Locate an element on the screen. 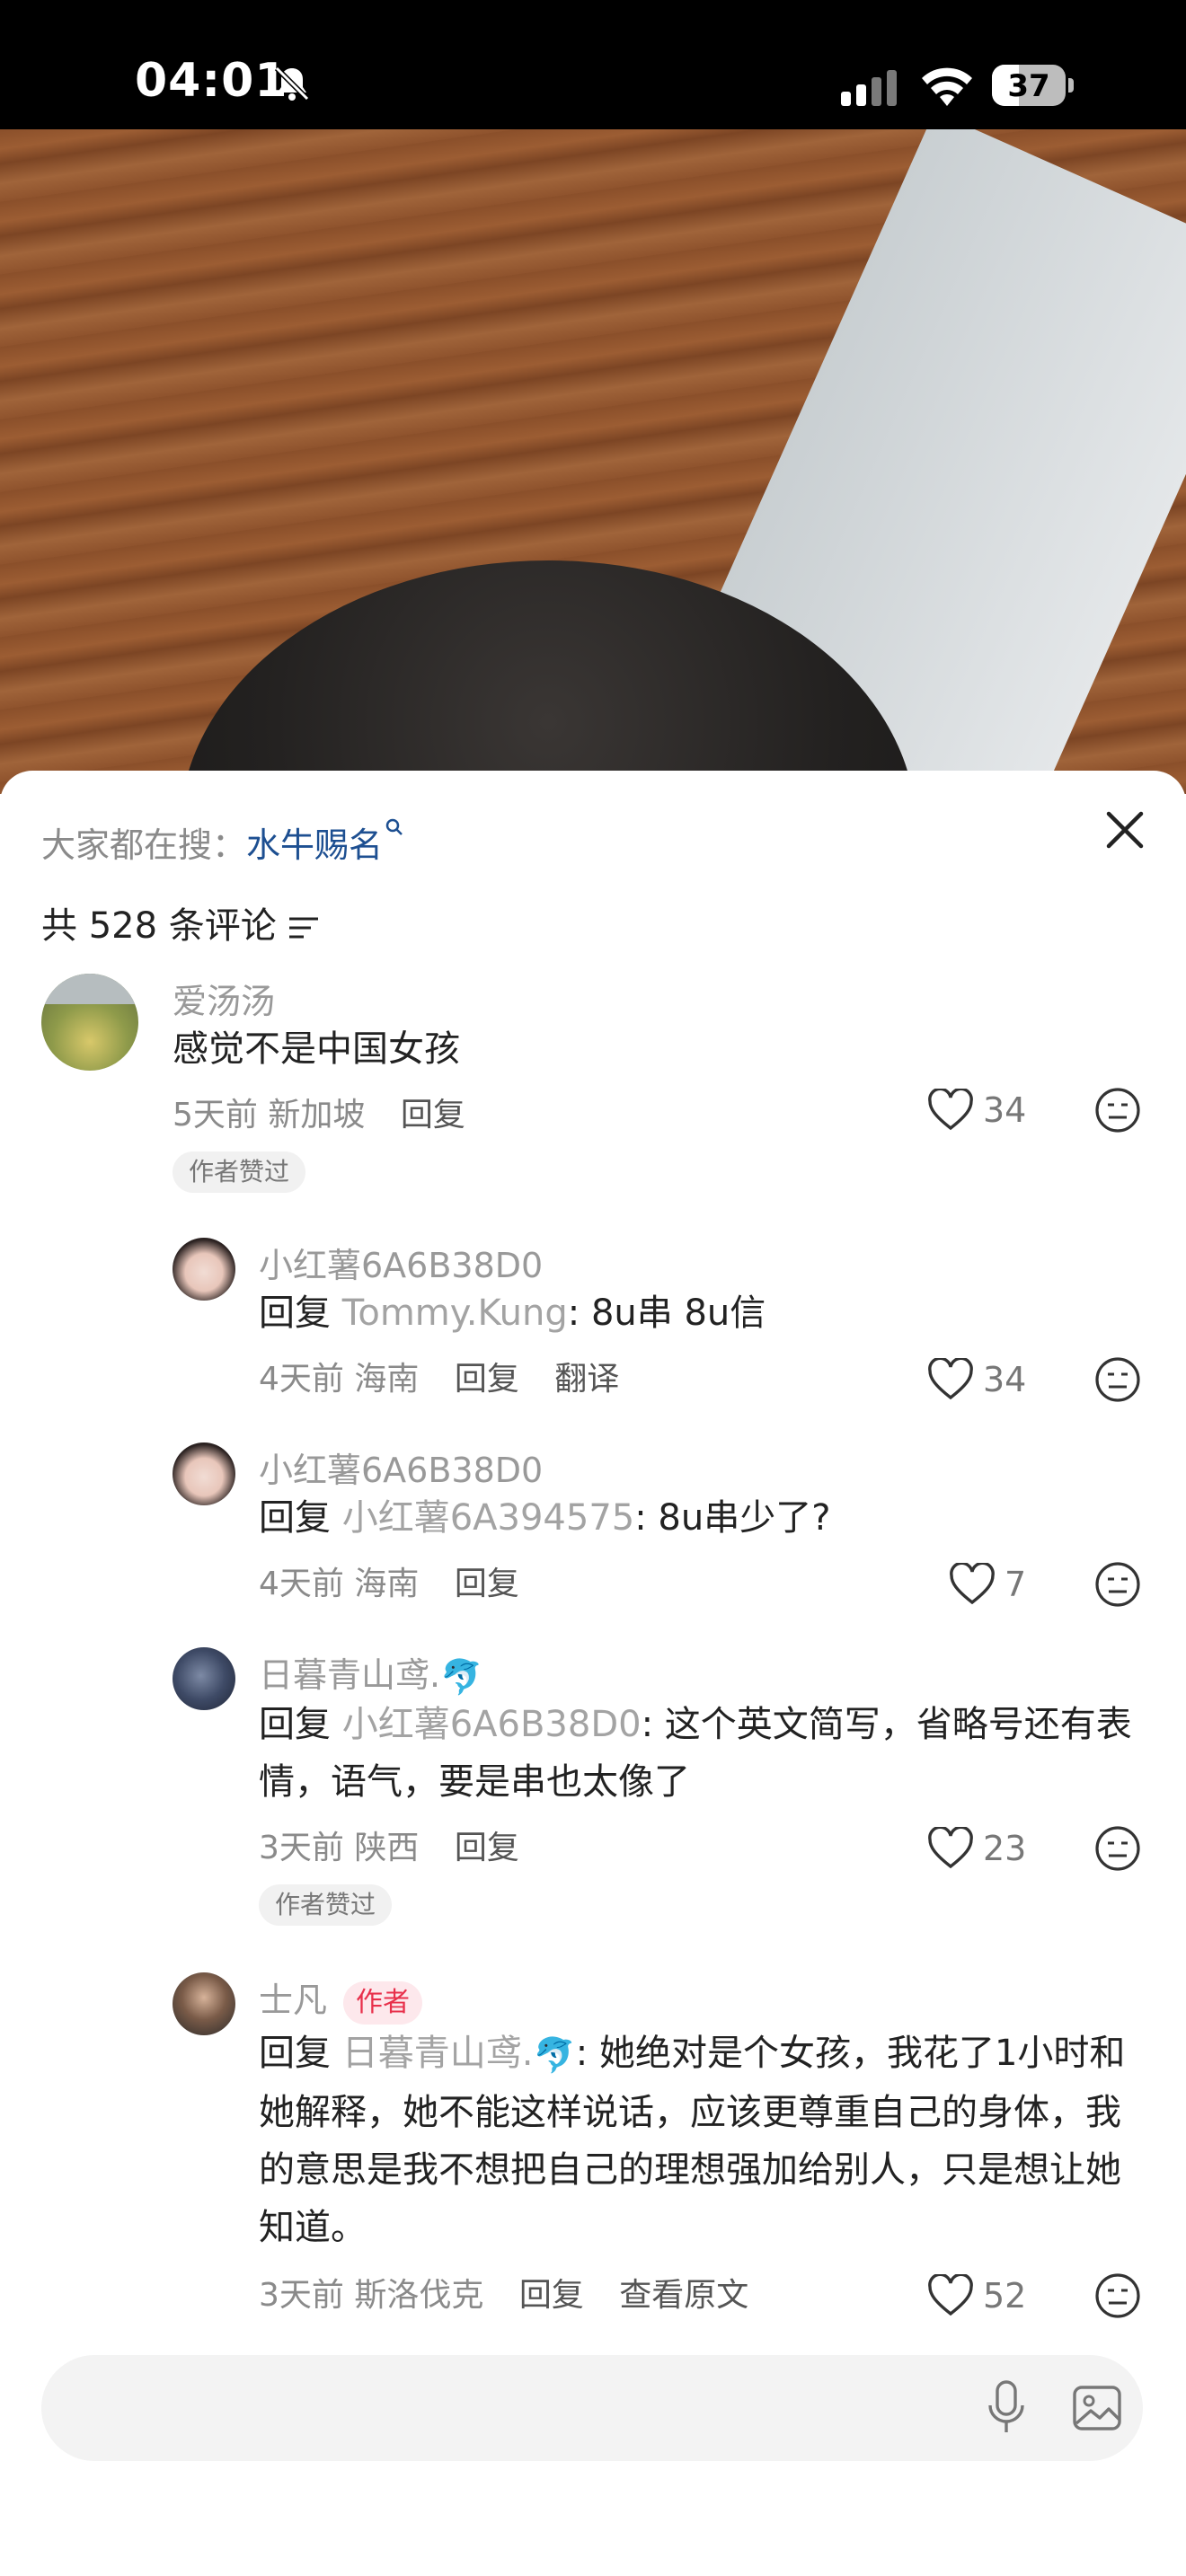 The image size is (1186, 2576). battery-level: 37 is located at coordinates (1028, 86).